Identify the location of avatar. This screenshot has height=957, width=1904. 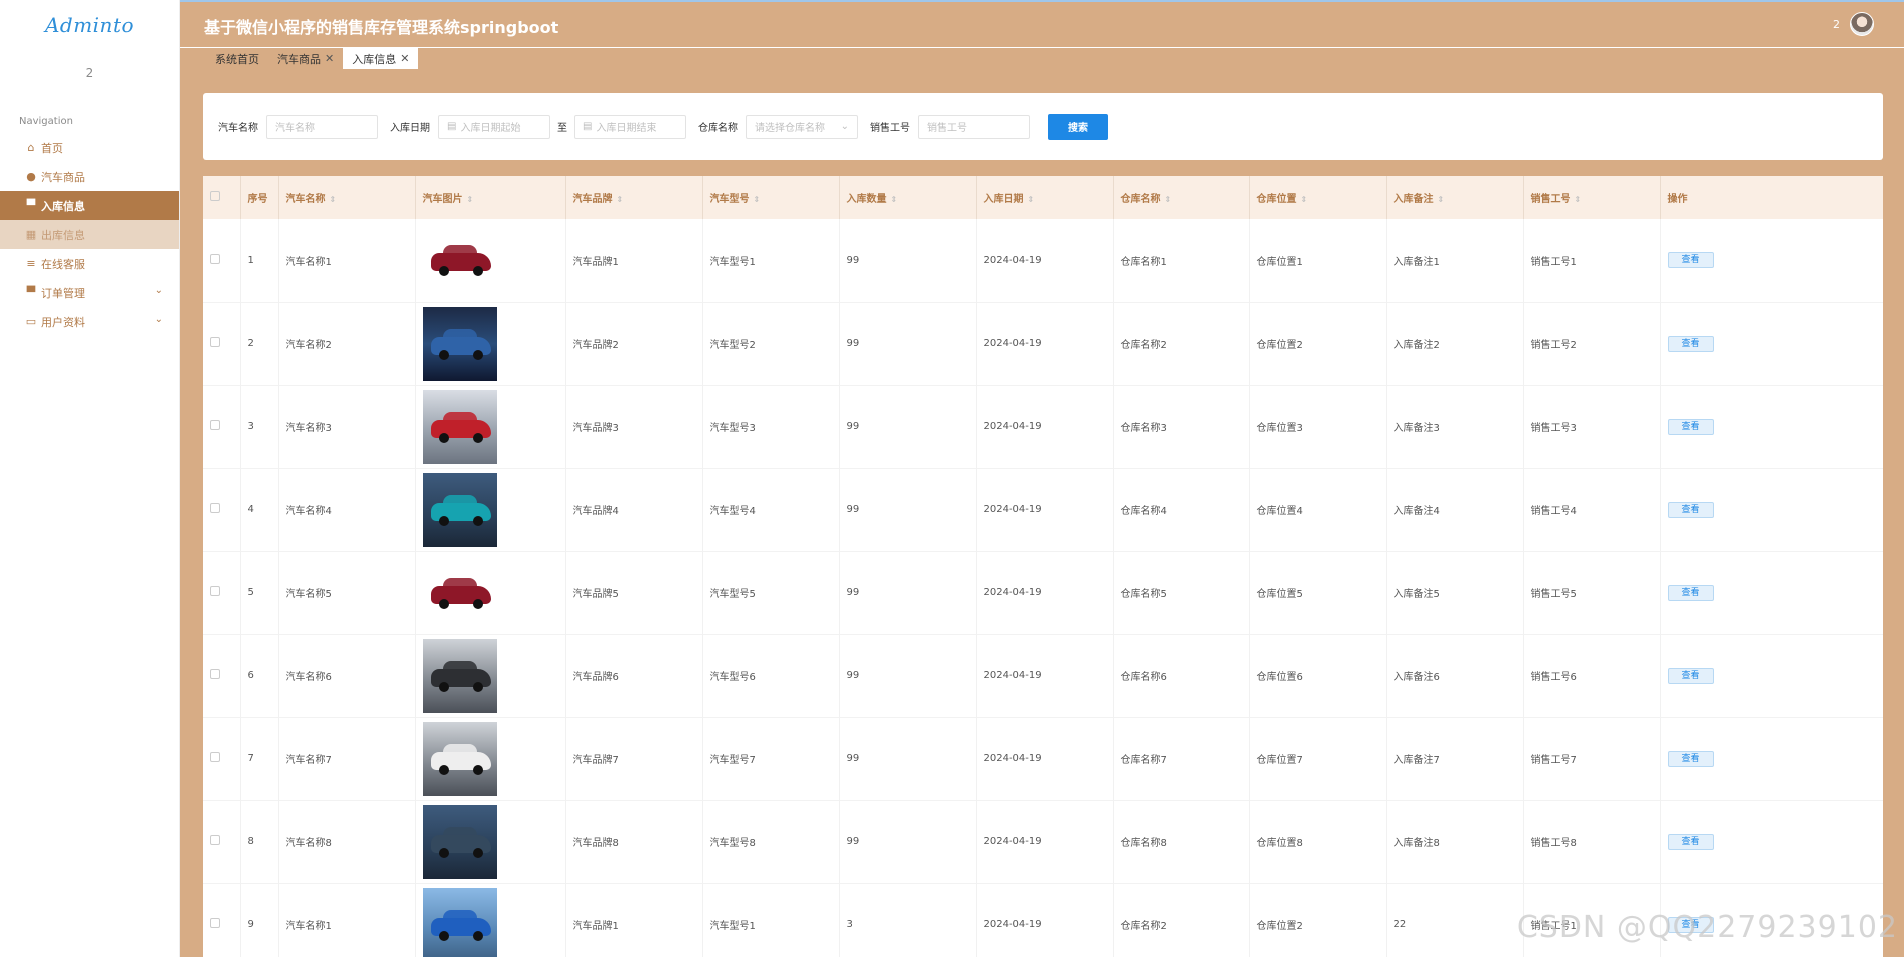
(1862, 24).